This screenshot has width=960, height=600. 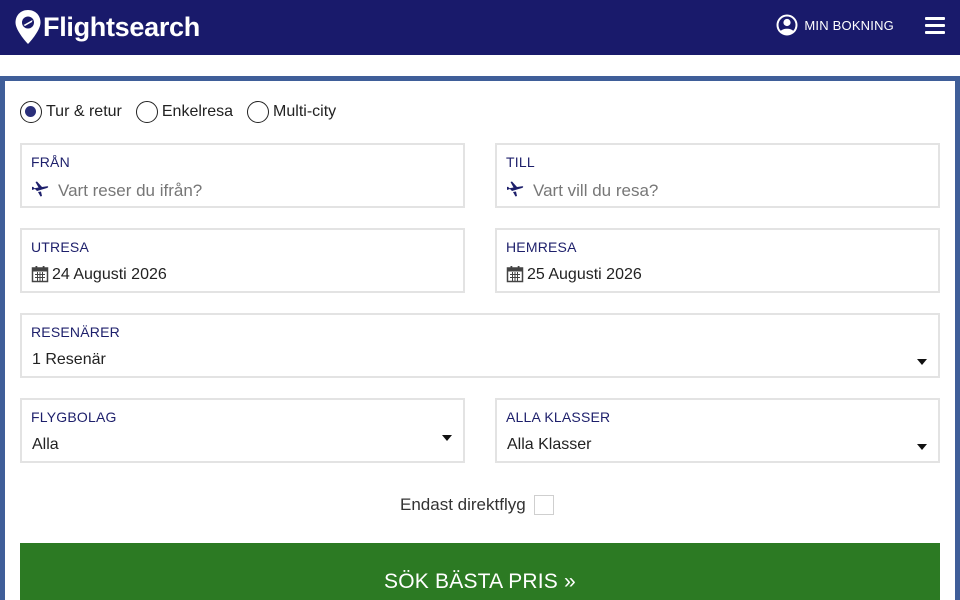 I want to click on airline-value: Alla, so click(x=45, y=444).